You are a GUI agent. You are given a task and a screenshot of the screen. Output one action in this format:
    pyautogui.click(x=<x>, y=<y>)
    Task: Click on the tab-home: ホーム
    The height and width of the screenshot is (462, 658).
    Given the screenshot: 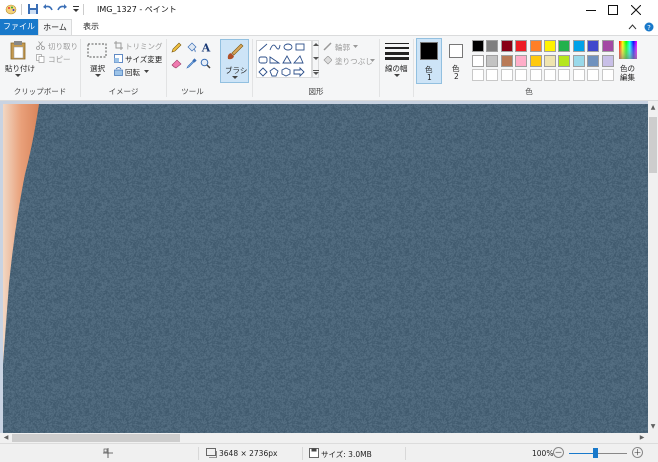 What is the action you would take?
    pyautogui.click(x=55, y=27)
    